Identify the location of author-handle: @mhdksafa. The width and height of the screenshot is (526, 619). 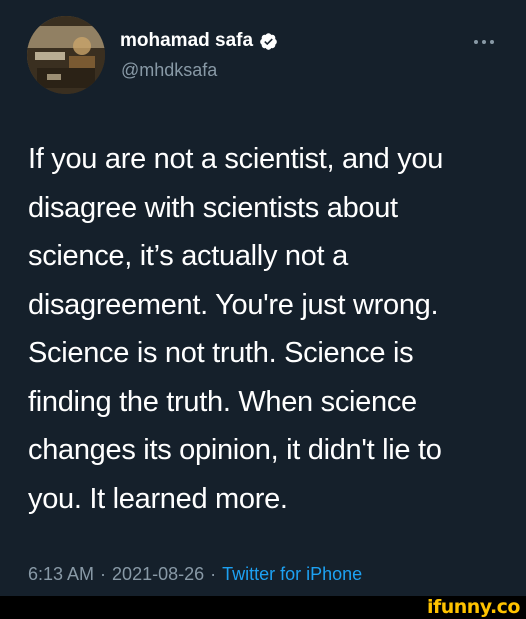
(169, 70).